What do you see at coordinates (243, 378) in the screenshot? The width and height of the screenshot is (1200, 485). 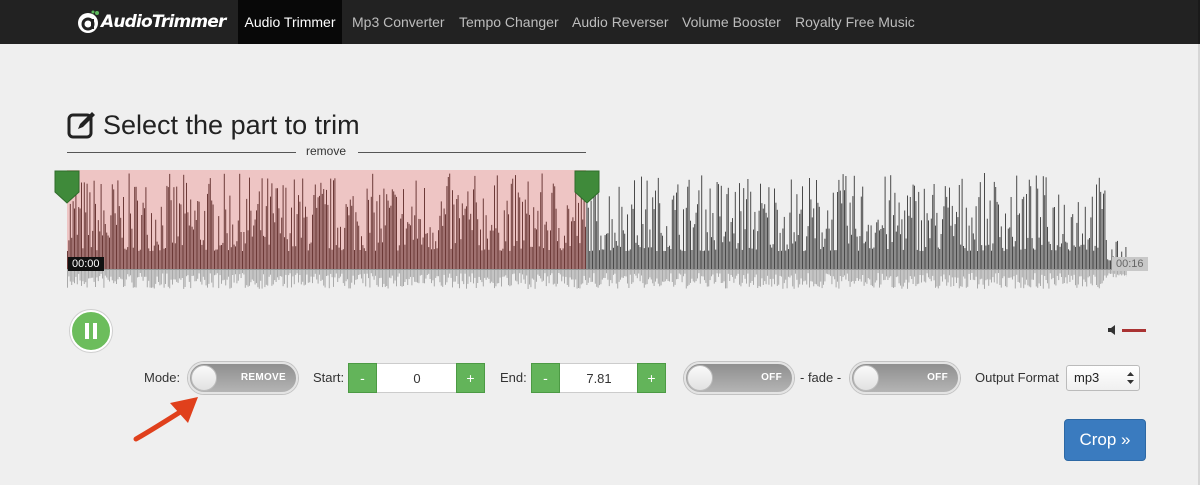 I see `mode-toggle: REMOVE` at bounding box center [243, 378].